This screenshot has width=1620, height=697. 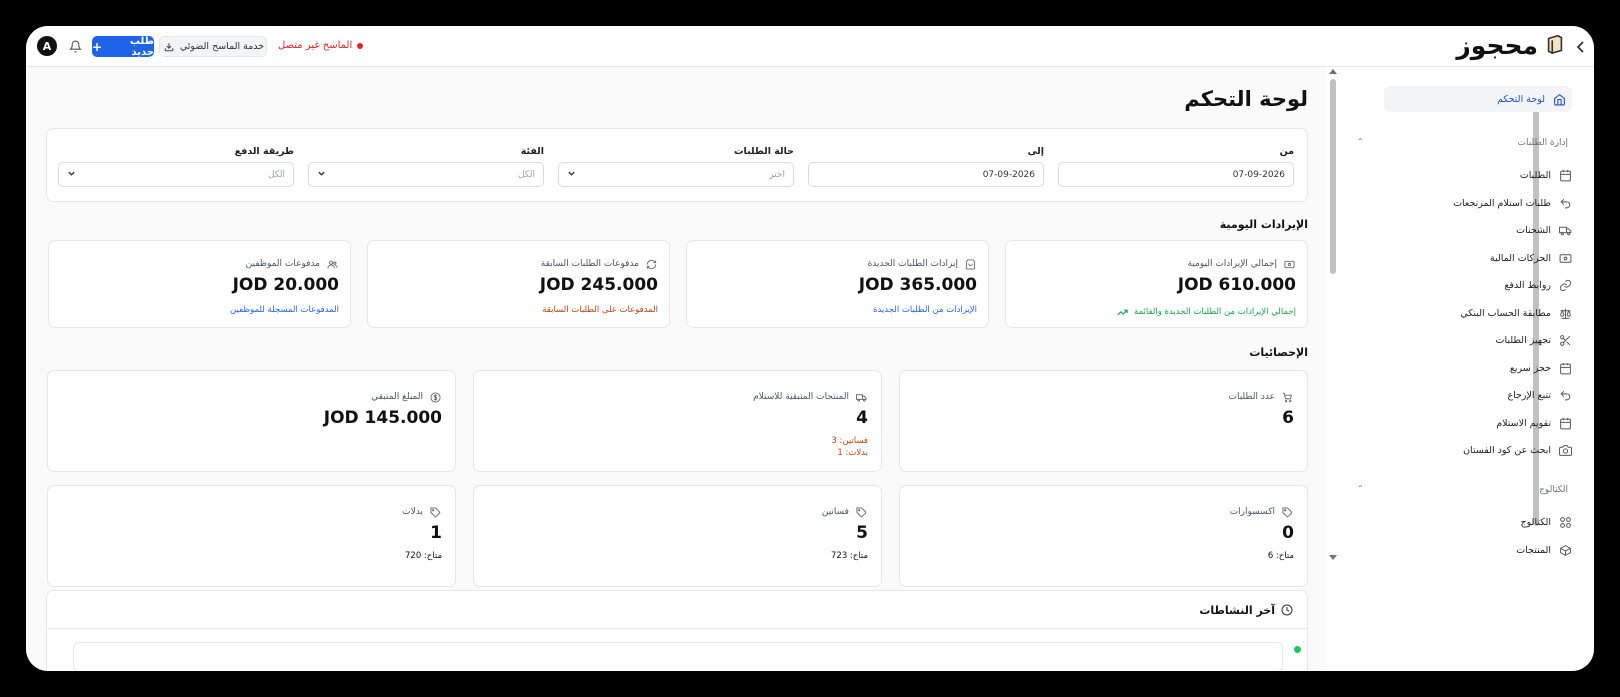 I want to click on logo-icon, so click(x=1555, y=46).